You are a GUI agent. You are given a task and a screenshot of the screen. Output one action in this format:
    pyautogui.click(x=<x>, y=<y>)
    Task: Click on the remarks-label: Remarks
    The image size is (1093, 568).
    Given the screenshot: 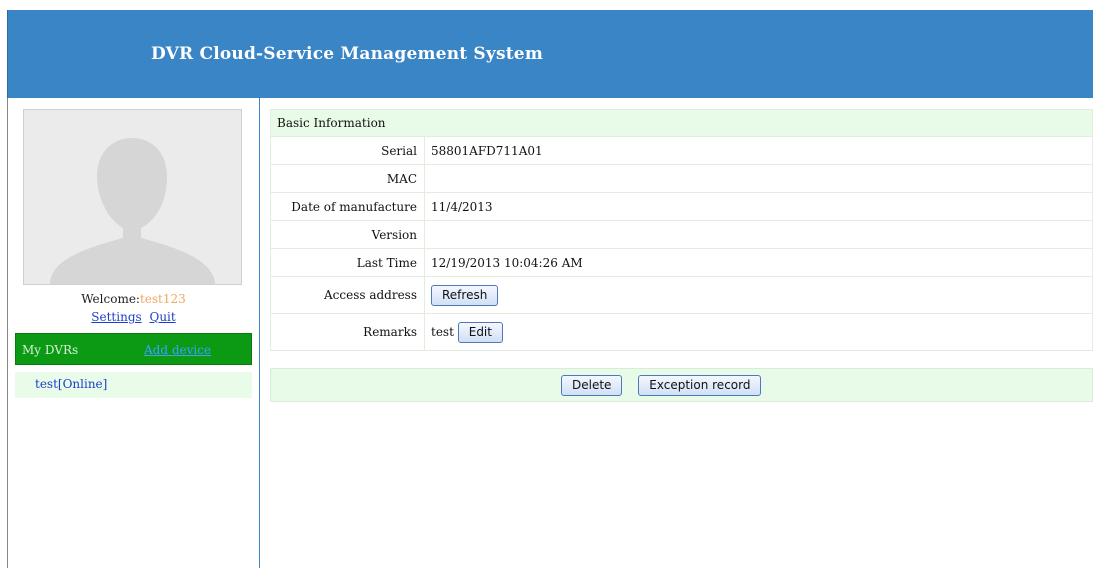 What is the action you would take?
    pyautogui.click(x=347, y=332)
    